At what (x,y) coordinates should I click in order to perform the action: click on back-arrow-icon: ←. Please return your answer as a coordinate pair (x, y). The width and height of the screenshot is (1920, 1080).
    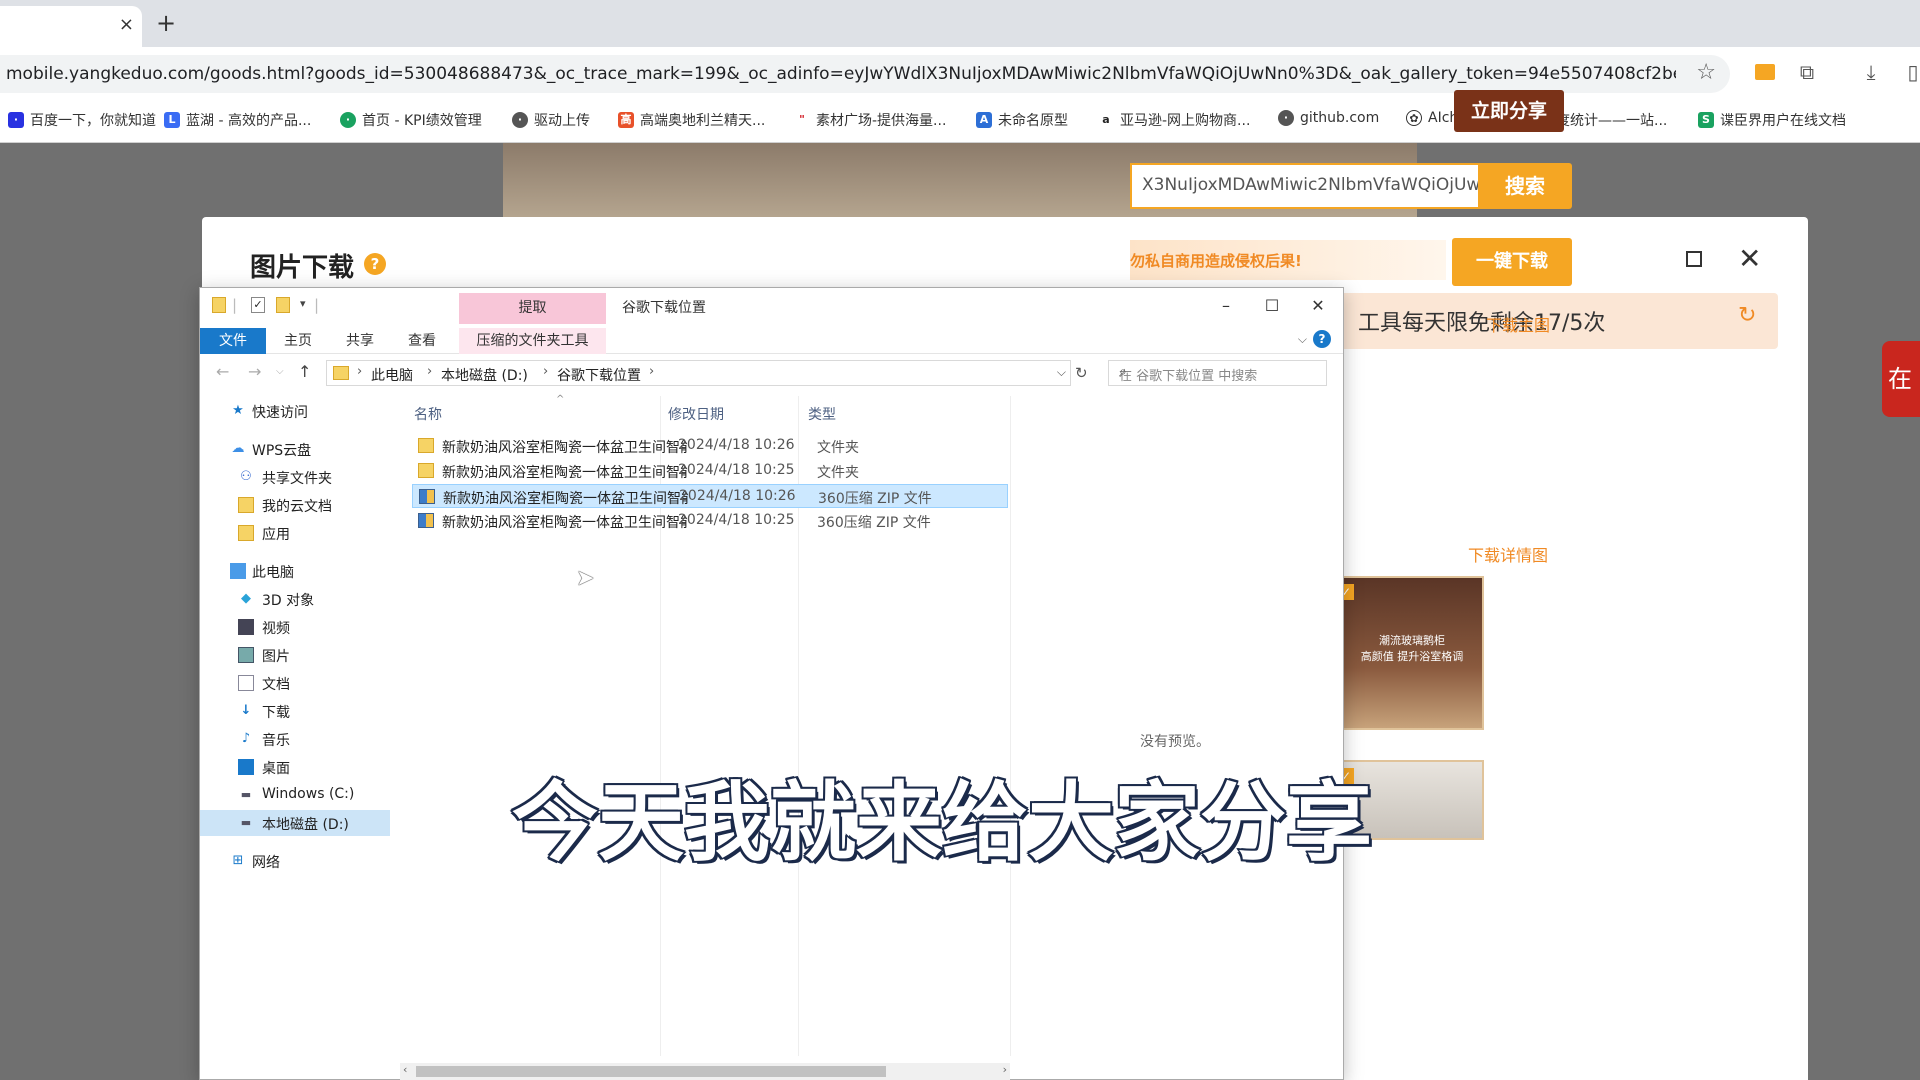
    Looking at the image, I should click on (222, 371).